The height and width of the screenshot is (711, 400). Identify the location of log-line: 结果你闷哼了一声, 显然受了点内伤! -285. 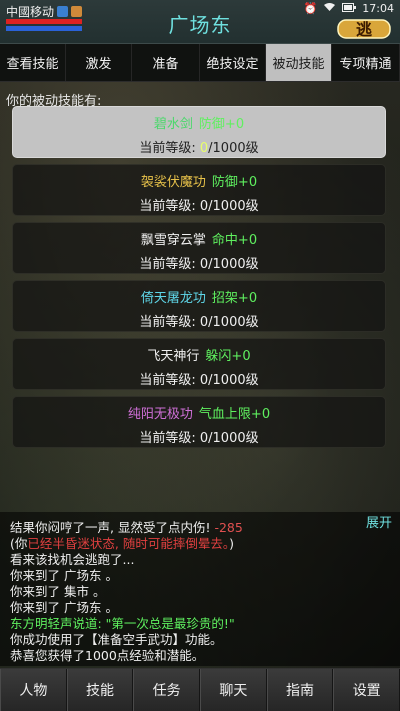
(200, 526).